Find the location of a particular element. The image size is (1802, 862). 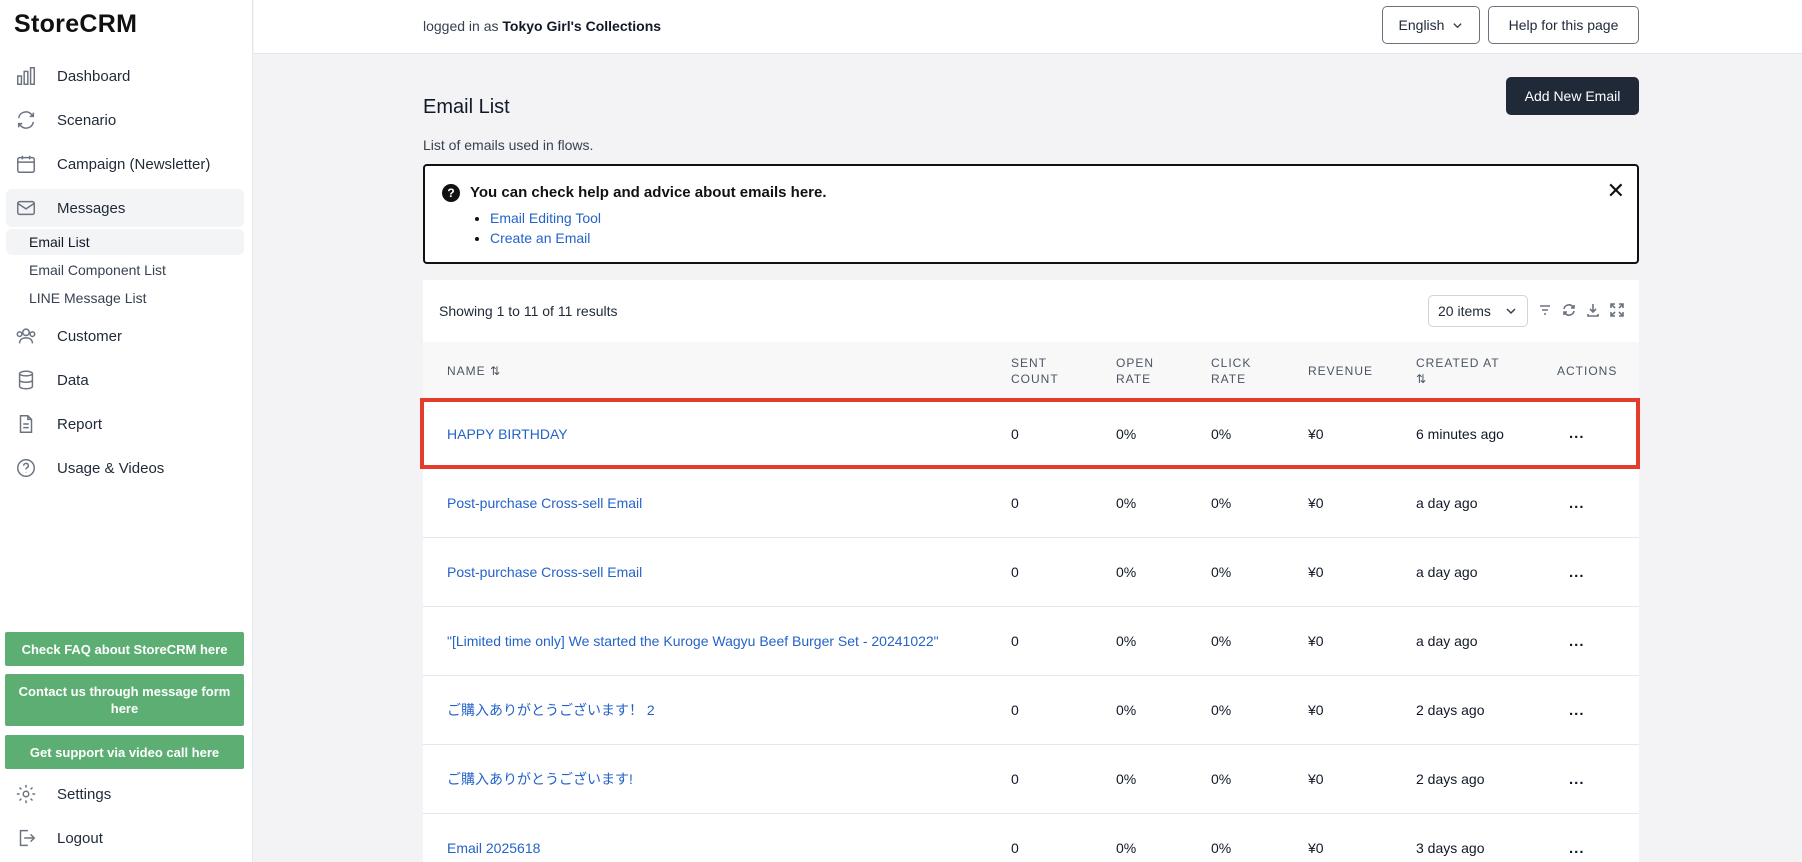

sidebar-item-label: Customer is located at coordinates (90, 336).